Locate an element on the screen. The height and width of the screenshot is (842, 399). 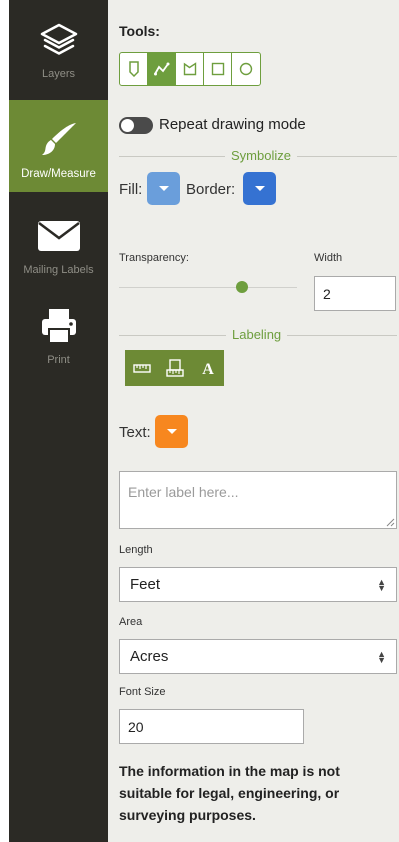
width-label: Width is located at coordinates (328, 258).